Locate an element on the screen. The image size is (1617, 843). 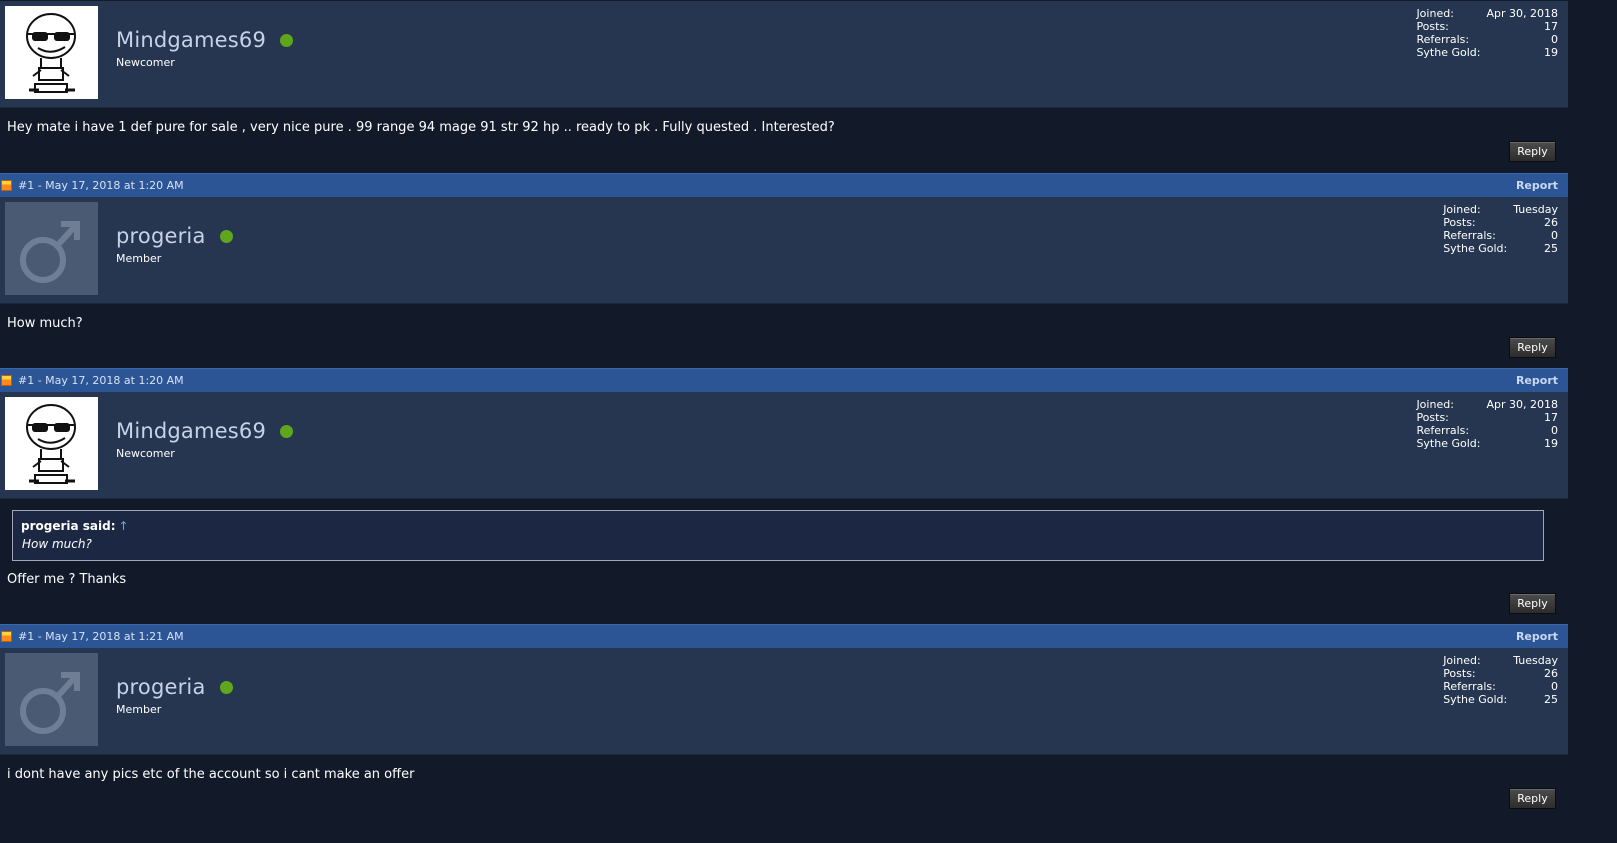
post-meta: #1 - May 17, 2018 at 1:21 AM is located at coordinates (101, 636).